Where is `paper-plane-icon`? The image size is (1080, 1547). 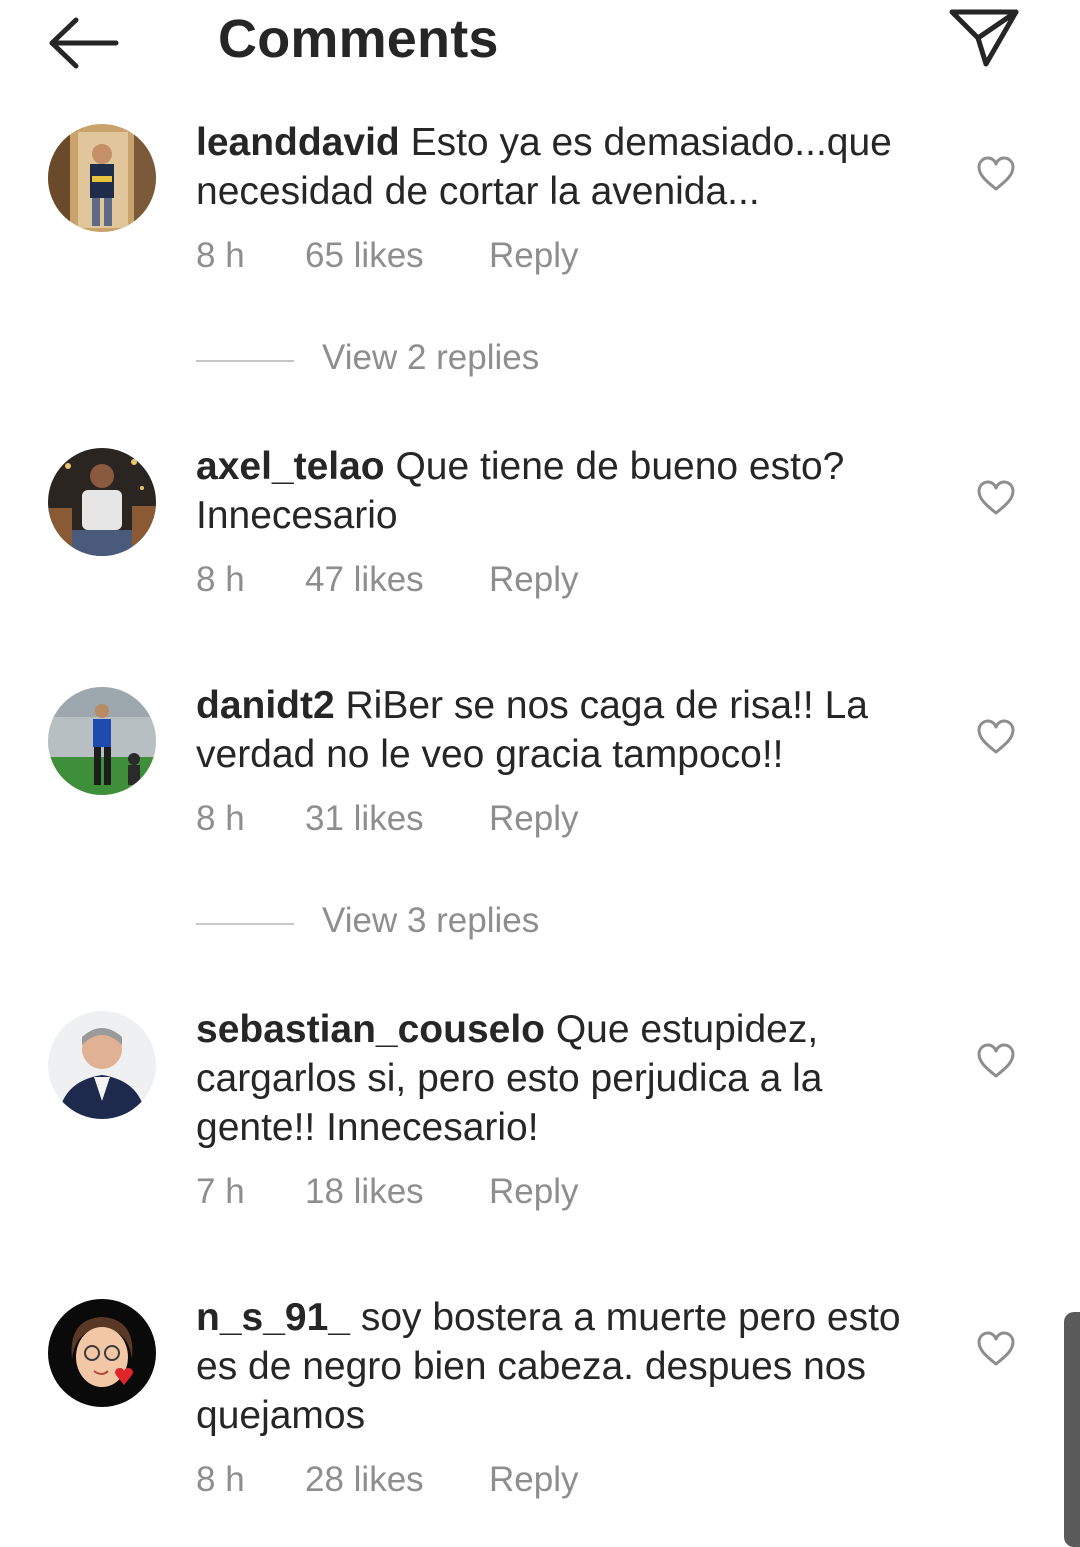 paper-plane-icon is located at coordinates (984, 38).